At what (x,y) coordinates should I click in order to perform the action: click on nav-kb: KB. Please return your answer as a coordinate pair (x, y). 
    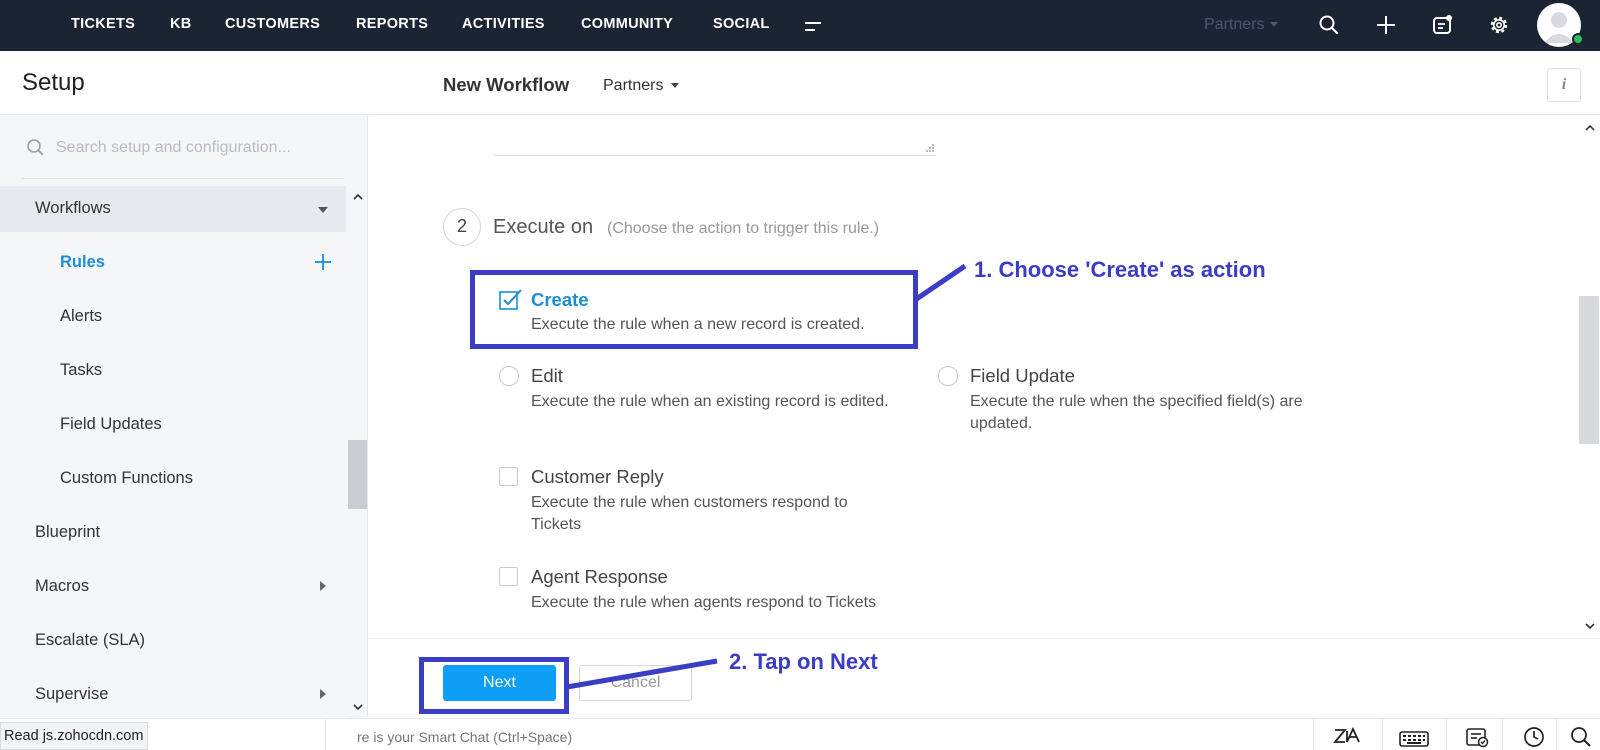
    Looking at the image, I should click on (181, 24).